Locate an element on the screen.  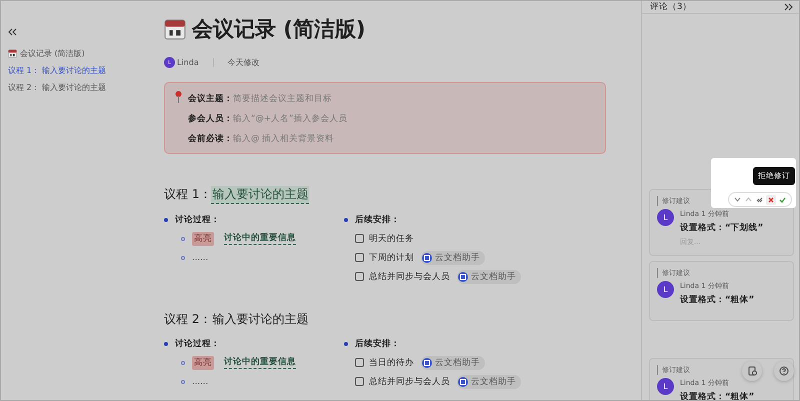
agenda-heading: 议程 2： is located at coordinates (188, 319).